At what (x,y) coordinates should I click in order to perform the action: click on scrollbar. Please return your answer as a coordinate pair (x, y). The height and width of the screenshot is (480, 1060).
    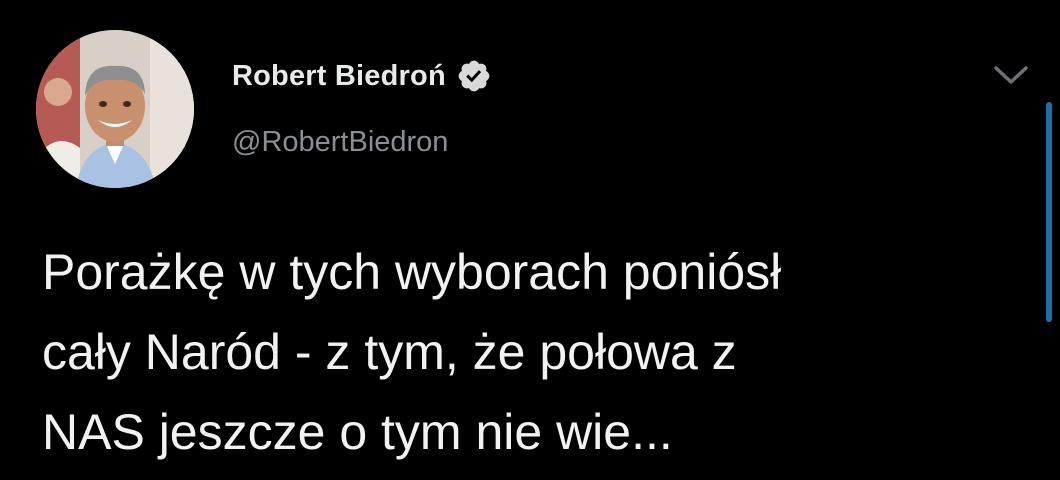
    Looking at the image, I should click on (1049, 212).